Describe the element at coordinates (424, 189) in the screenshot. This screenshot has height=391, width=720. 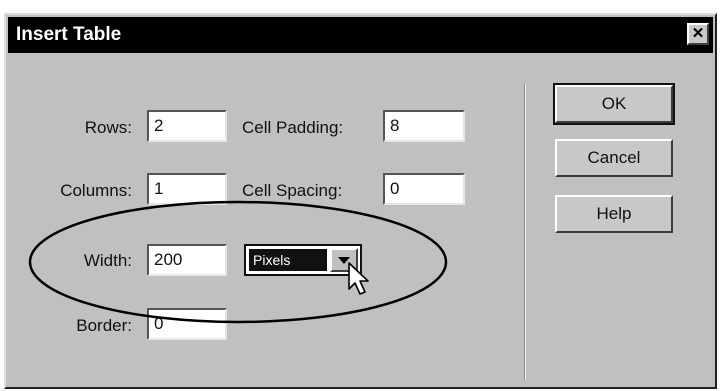
I see `cell-spacing-field` at that location.